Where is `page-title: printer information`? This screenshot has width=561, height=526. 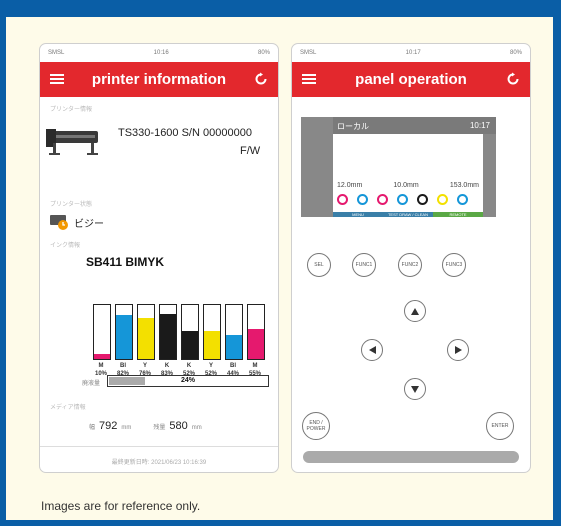
page-title: printer information is located at coordinates (159, 79).